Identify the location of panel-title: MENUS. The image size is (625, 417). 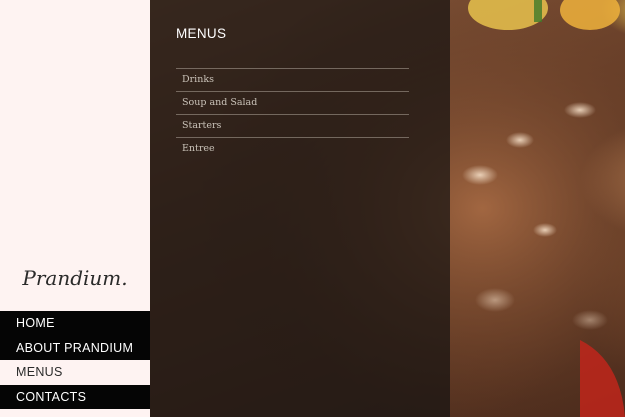
(201, 33).